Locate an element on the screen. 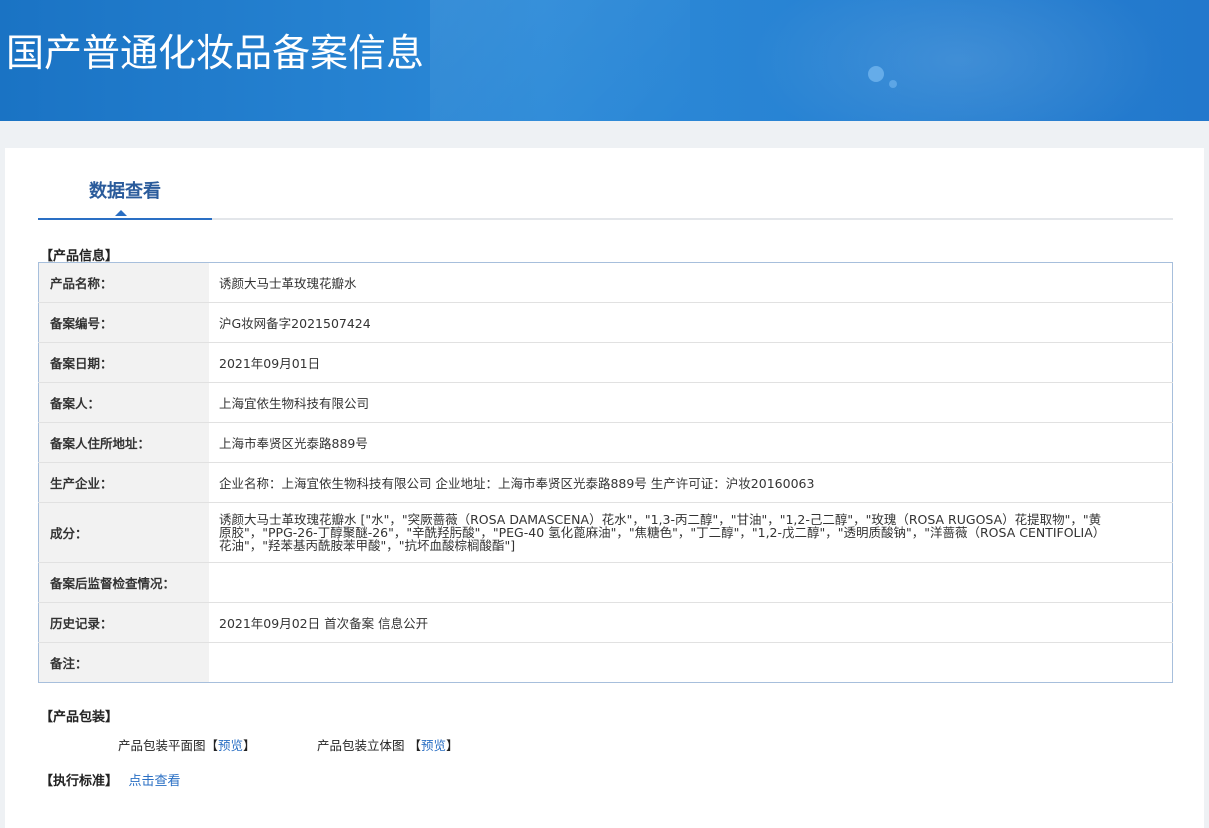  row-label: 备注： is located at coordinates (123, 662).